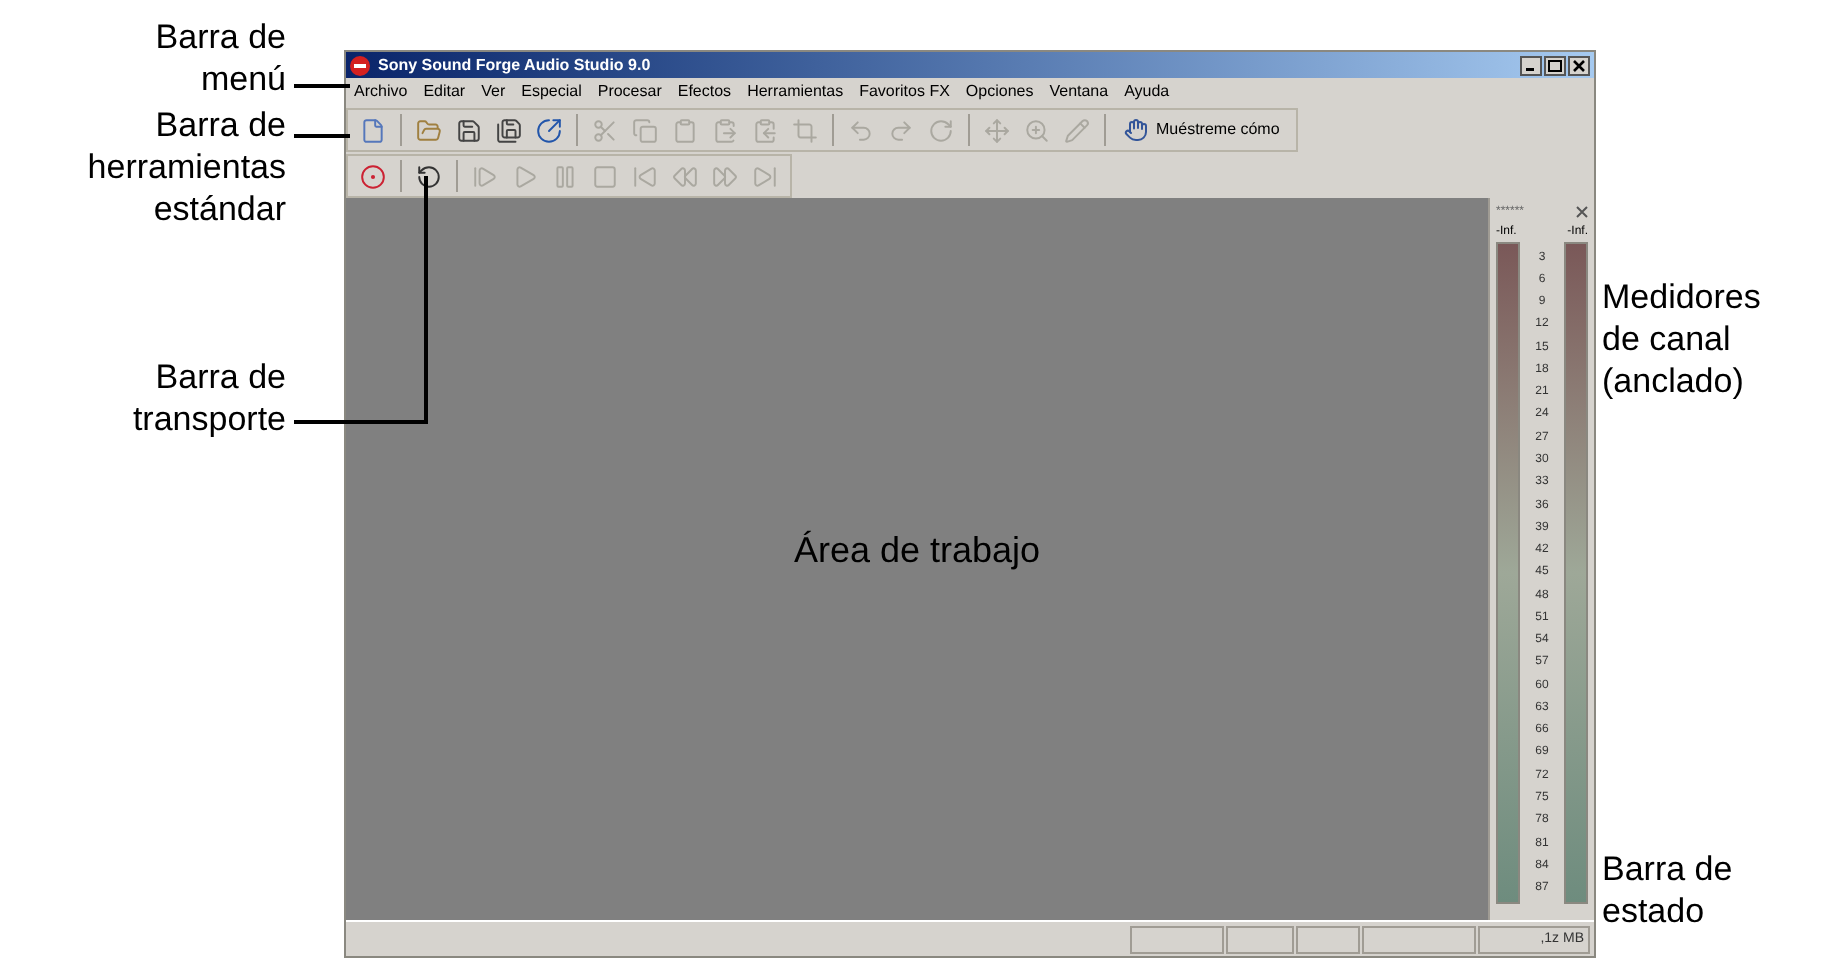 Image resolution: width=1838 pixels, height=958 pixels. What do you see at coordinates (360, 65) in the screenshot?
I see `app-logo-icon` at bounding box center [360, 65].